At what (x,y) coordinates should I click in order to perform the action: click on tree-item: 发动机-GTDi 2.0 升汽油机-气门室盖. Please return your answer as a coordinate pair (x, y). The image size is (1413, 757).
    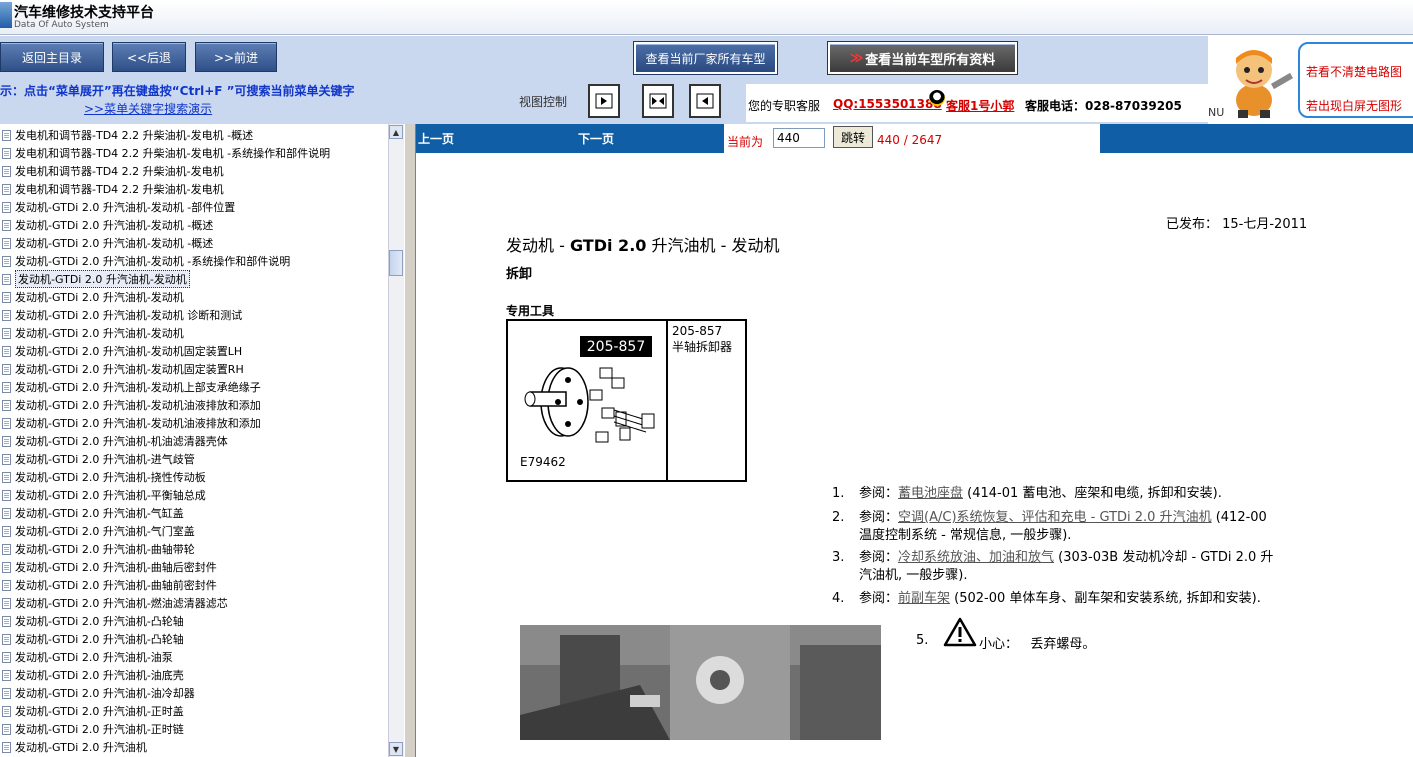
    Looking at the image, I should click on (194, 531).